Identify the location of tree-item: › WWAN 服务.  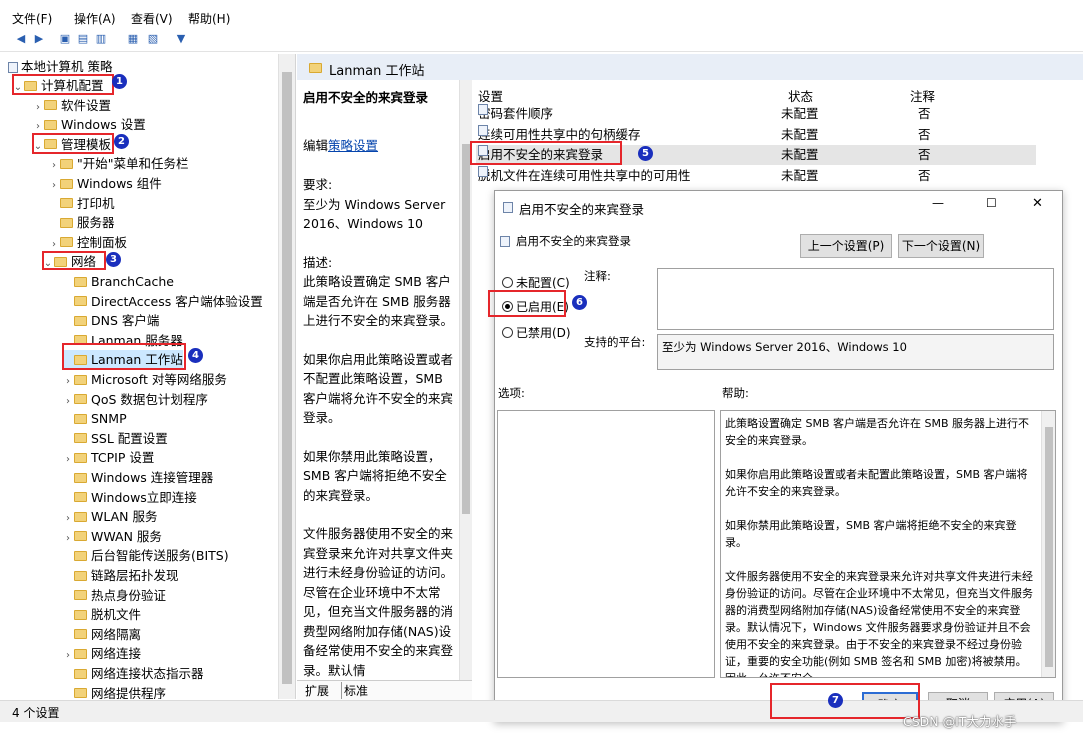
(112, 536).